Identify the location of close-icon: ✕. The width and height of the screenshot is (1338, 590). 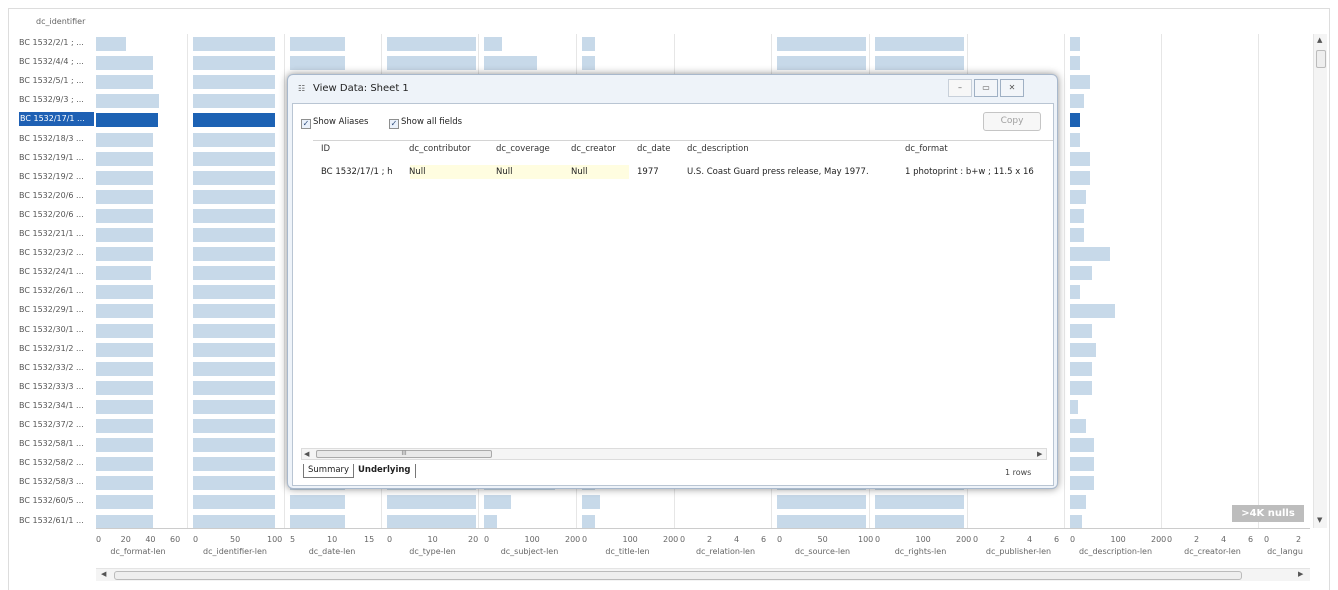
(1012, 88).